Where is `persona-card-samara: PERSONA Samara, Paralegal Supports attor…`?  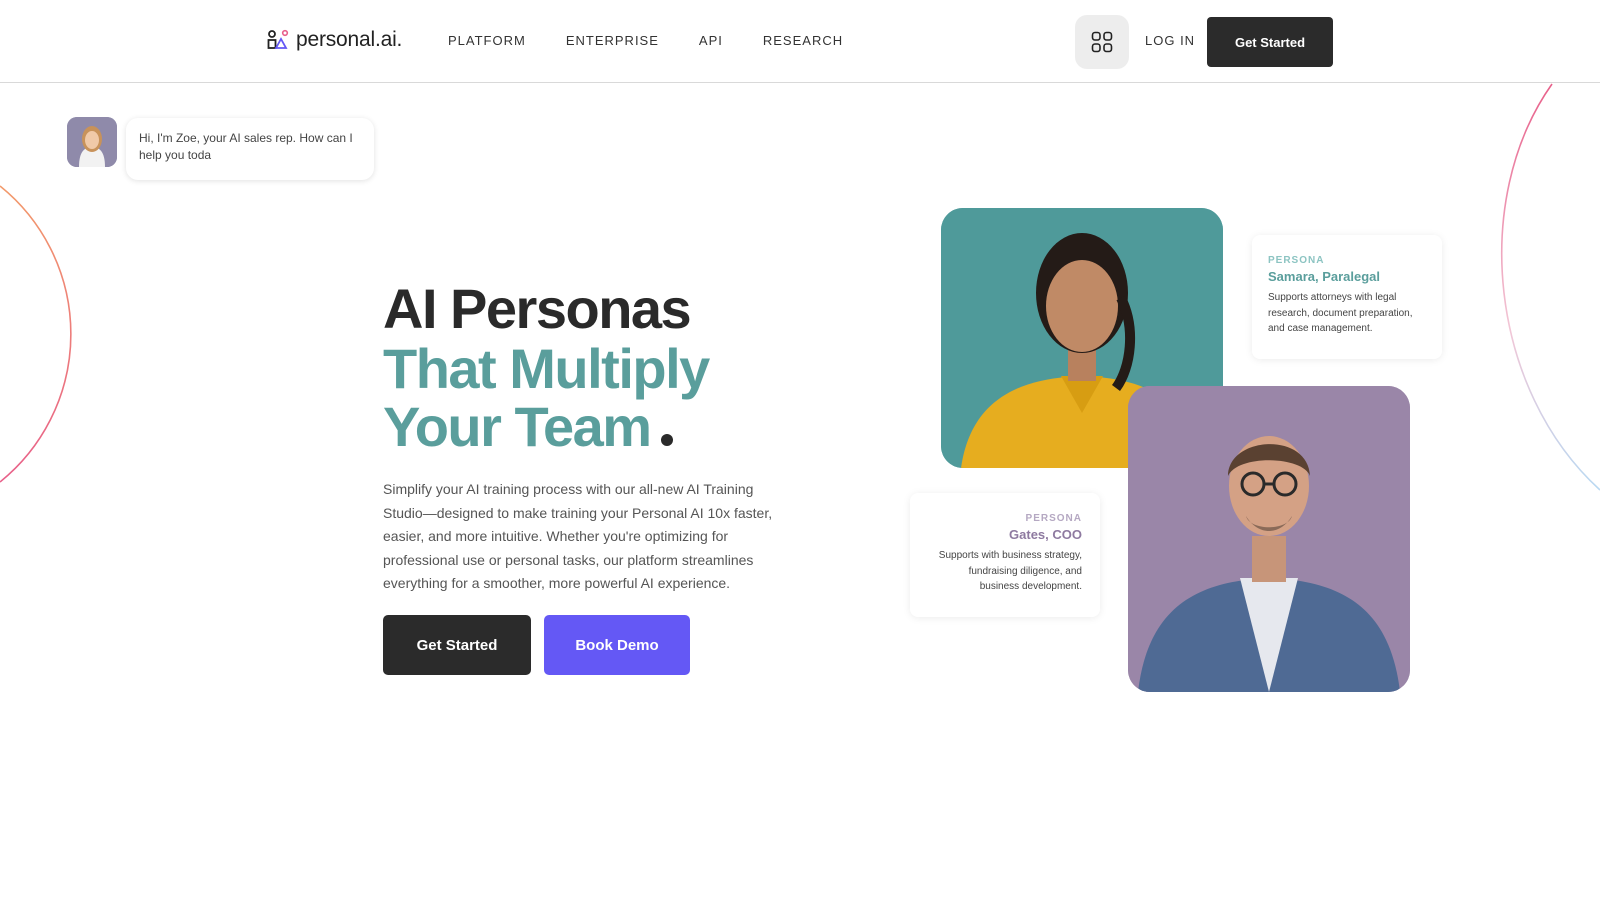
persona-card-samara: PERSONA Samara, Paralegal Supports attor… is located at coordinates (1347, 297).